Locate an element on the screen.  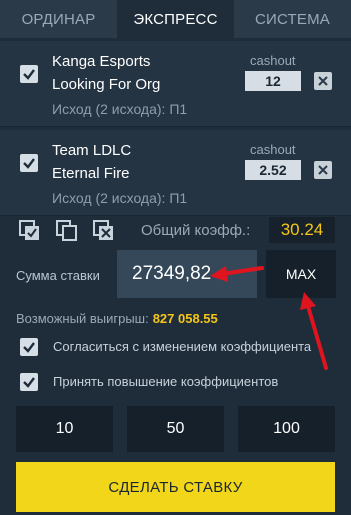
team-name: Team LDLC is located at coordinates (92, 150).